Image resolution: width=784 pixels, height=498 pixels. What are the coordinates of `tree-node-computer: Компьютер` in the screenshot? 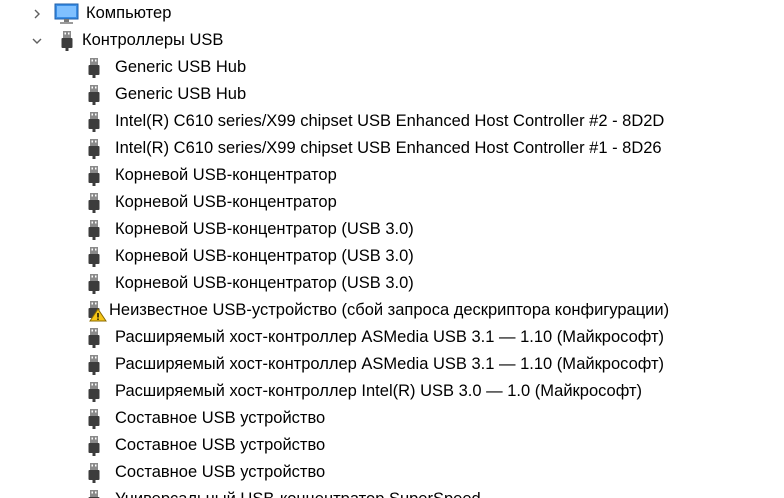 It's located at (100, 13).